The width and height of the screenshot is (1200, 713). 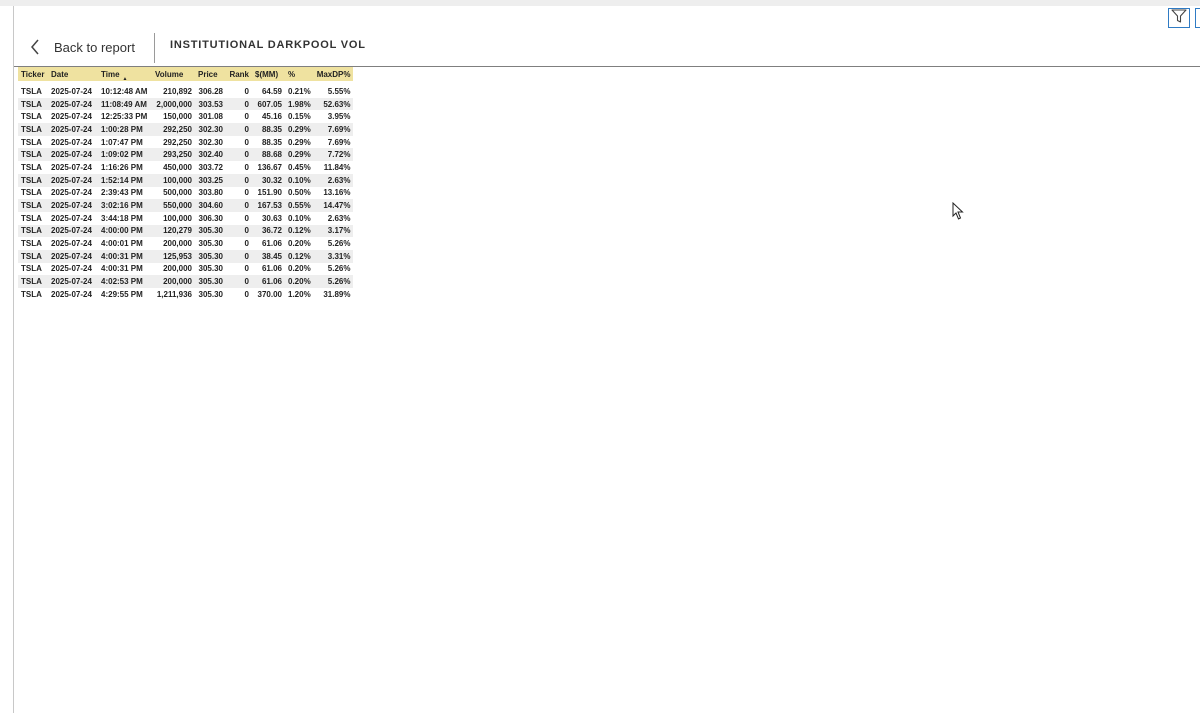 What do you see at coordinates (268, 167) in the screenshot?
I see `cell-dollar-mm: 136.67` at bounding box center [268, 167].